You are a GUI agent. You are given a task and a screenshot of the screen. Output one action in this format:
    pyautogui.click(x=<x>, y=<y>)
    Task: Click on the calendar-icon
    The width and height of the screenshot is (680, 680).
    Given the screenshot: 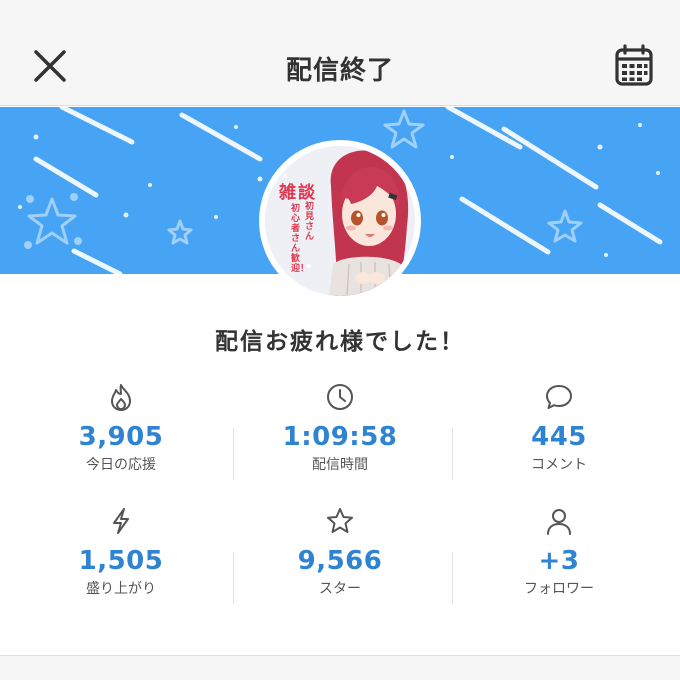 What is the action you would take?
    pyautogui.click(x=634, y=65)
    